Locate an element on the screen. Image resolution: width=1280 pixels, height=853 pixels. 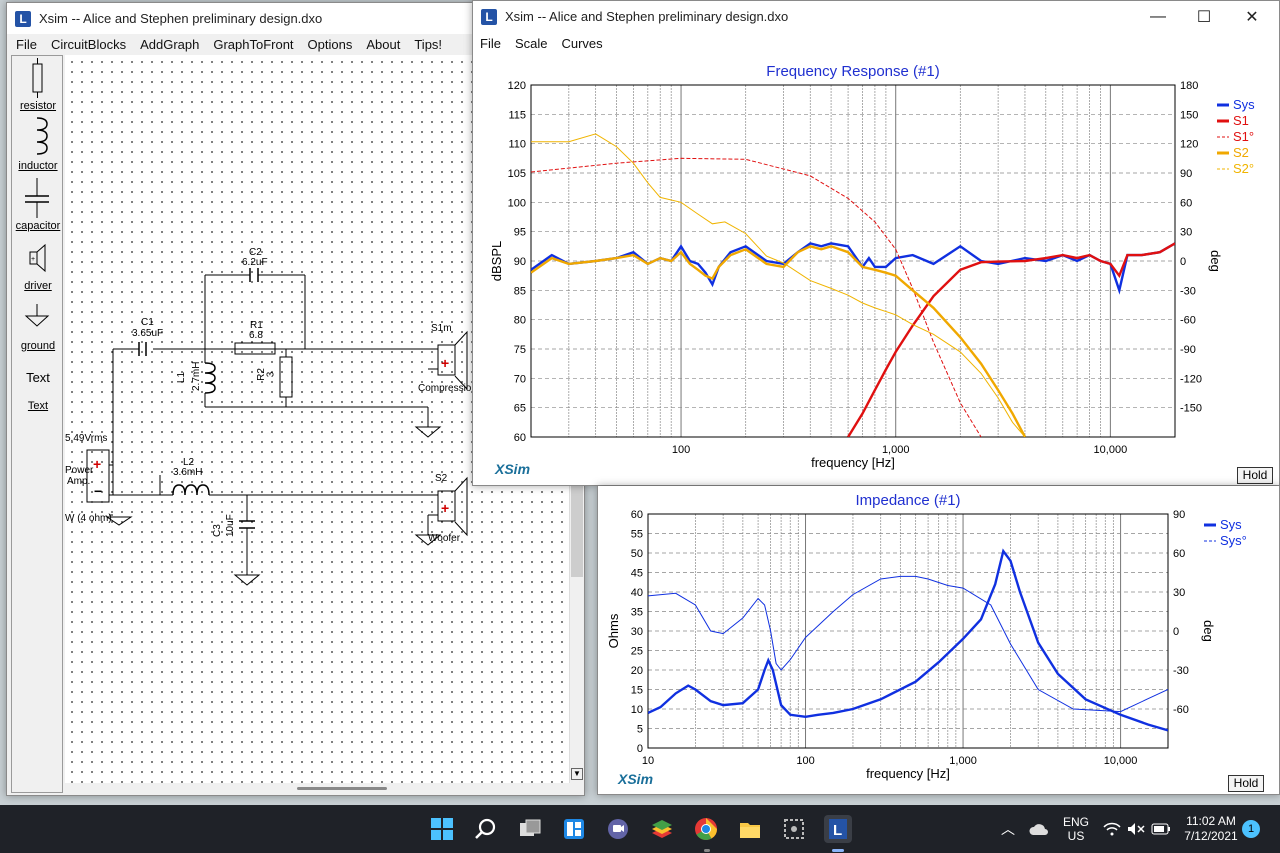
minimize-icon: — is located at coordinates (1158, 16).